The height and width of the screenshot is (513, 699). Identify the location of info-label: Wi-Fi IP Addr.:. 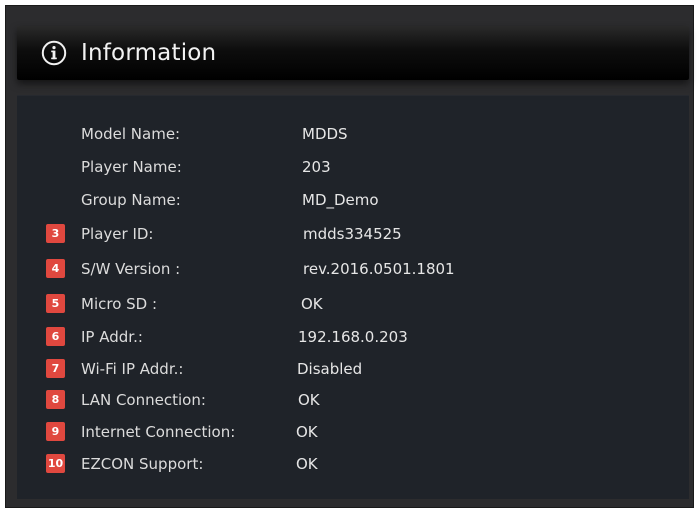
(132, 369).